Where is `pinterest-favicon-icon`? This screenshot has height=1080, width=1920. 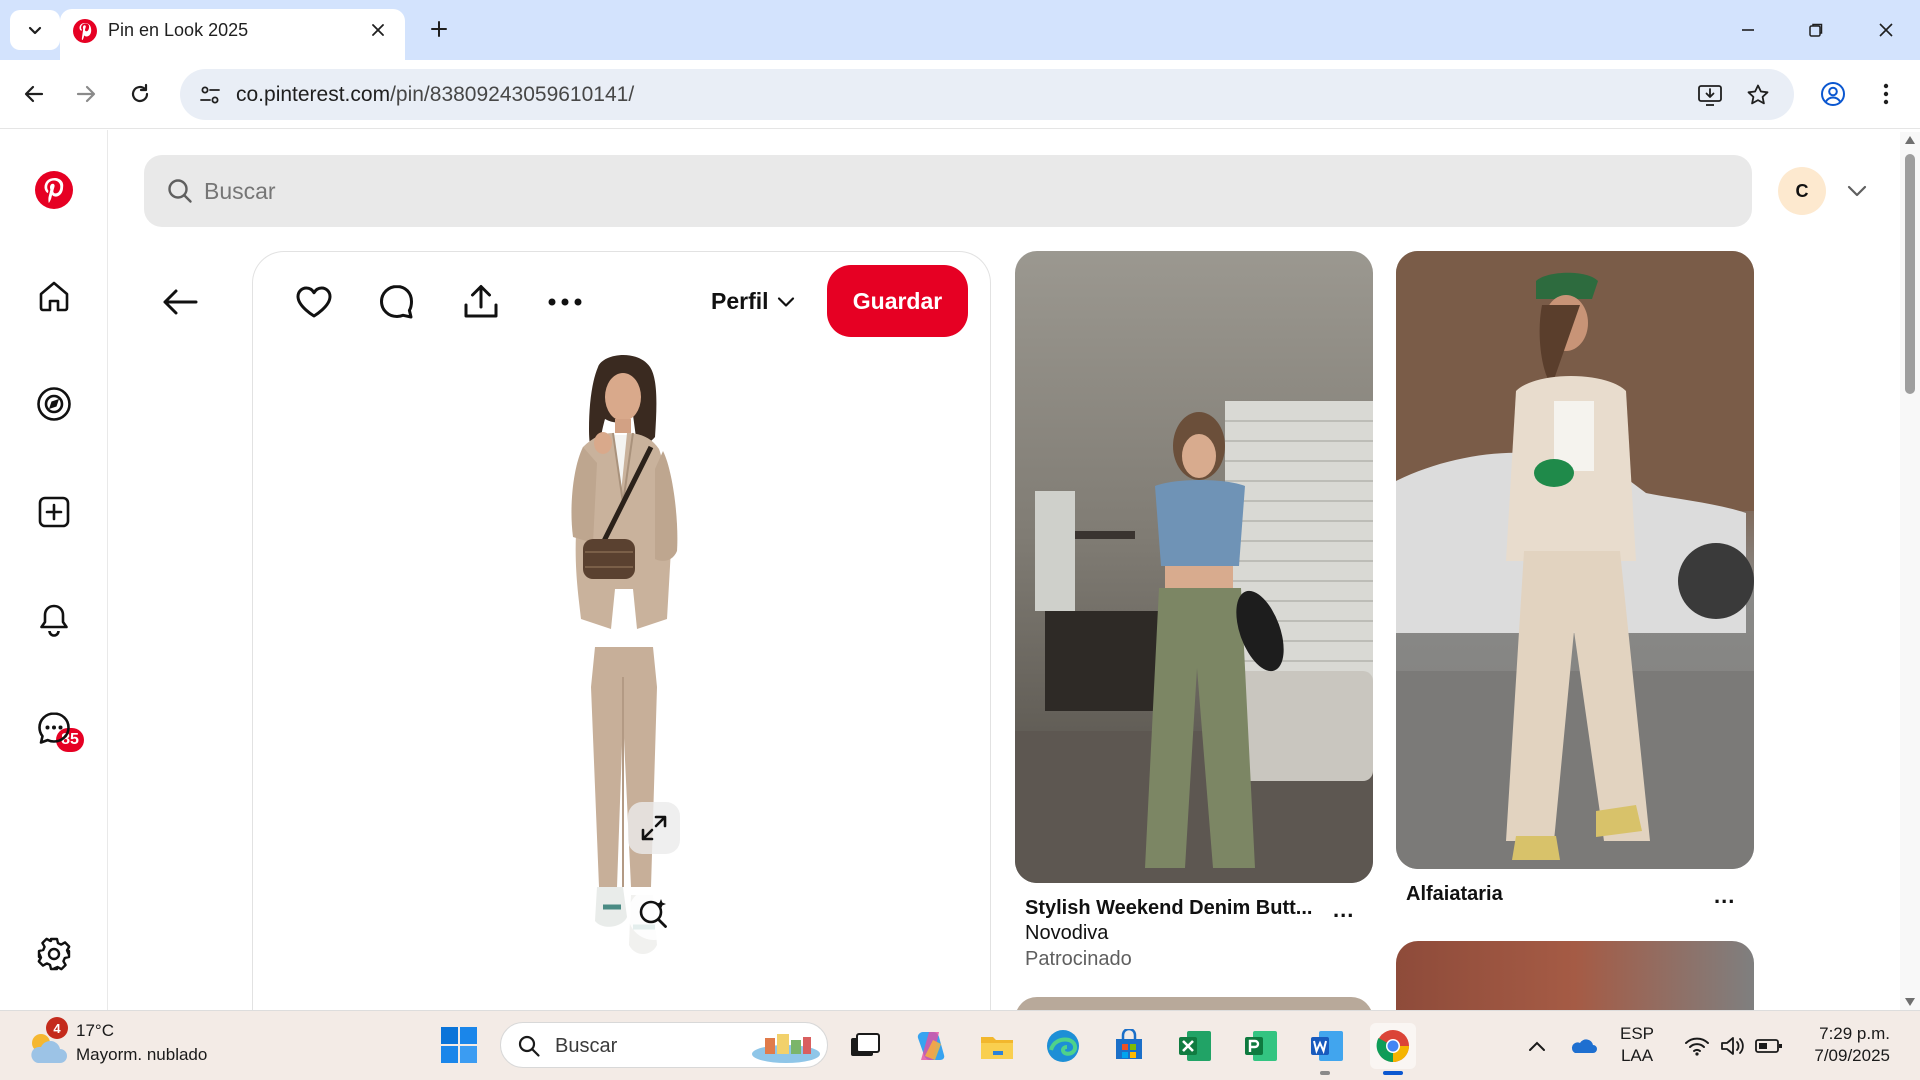
pinterest-favicon-icon is located at coordinates (85, 31).